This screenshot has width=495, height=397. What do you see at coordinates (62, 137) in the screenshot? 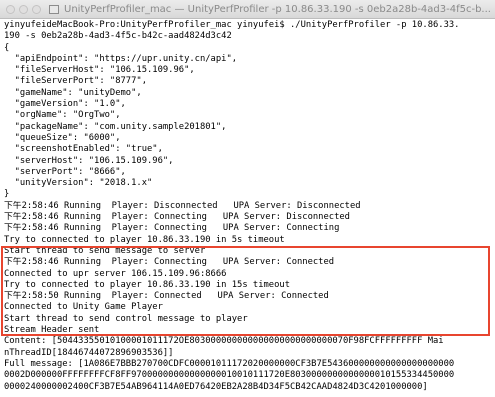
I see `terminal-line: "queueSize": "6000",` at bounding box center [62, 137].